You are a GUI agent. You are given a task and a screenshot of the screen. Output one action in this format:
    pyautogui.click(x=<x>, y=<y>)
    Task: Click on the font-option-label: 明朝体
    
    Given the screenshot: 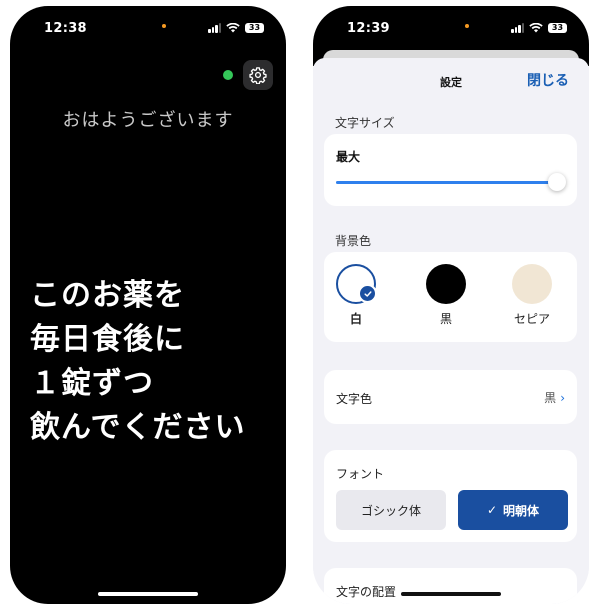 What is the action you would take?
    pyautogui.click(x=521, y=510)
    